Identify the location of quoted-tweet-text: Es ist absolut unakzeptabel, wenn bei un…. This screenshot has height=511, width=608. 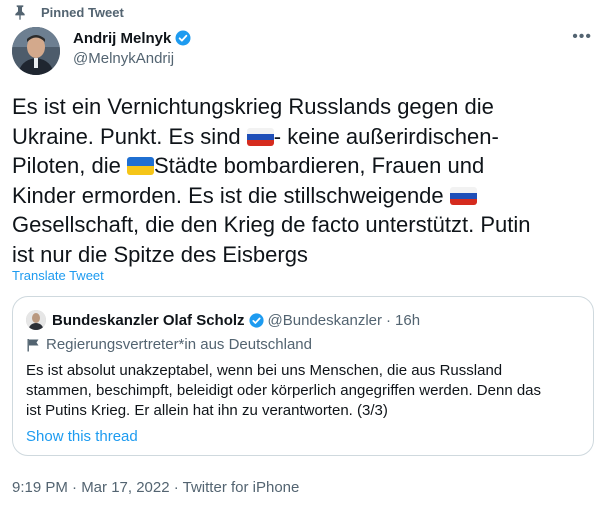
(304, 391).